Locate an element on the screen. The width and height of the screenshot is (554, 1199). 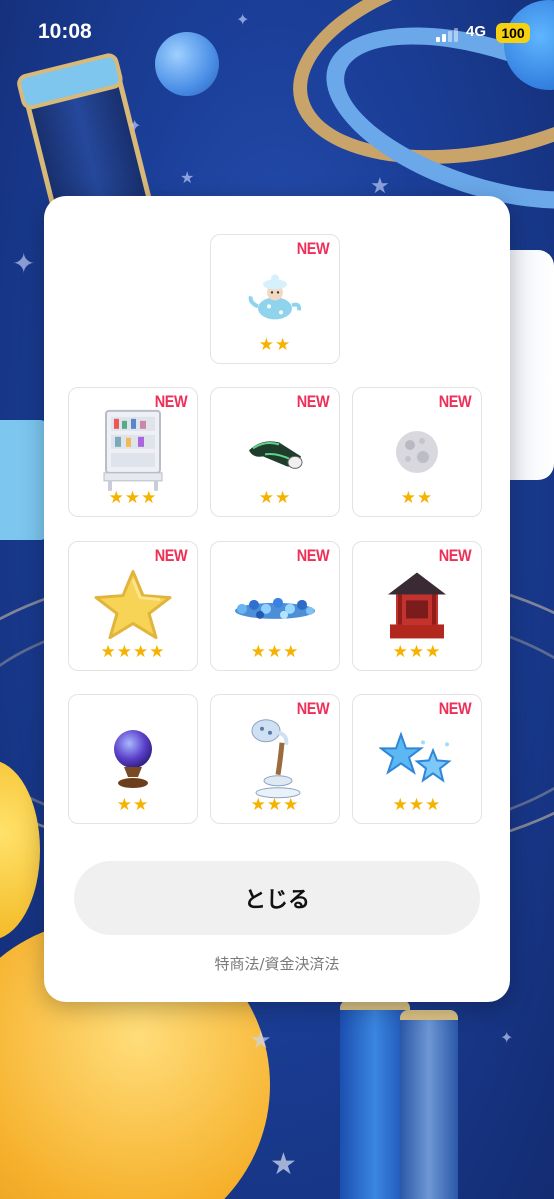
star-cushion-icon is located at coordinates (133, 604).